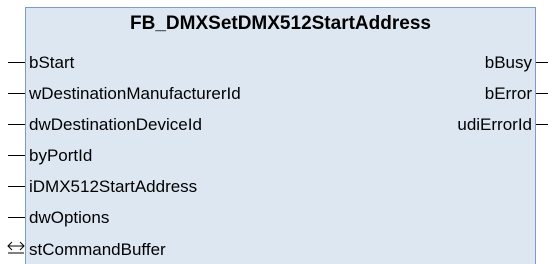 The image size is (555, 264). I want to click on block-title: FB_DMXSetDMX512StartAddress, so click(280, 23).